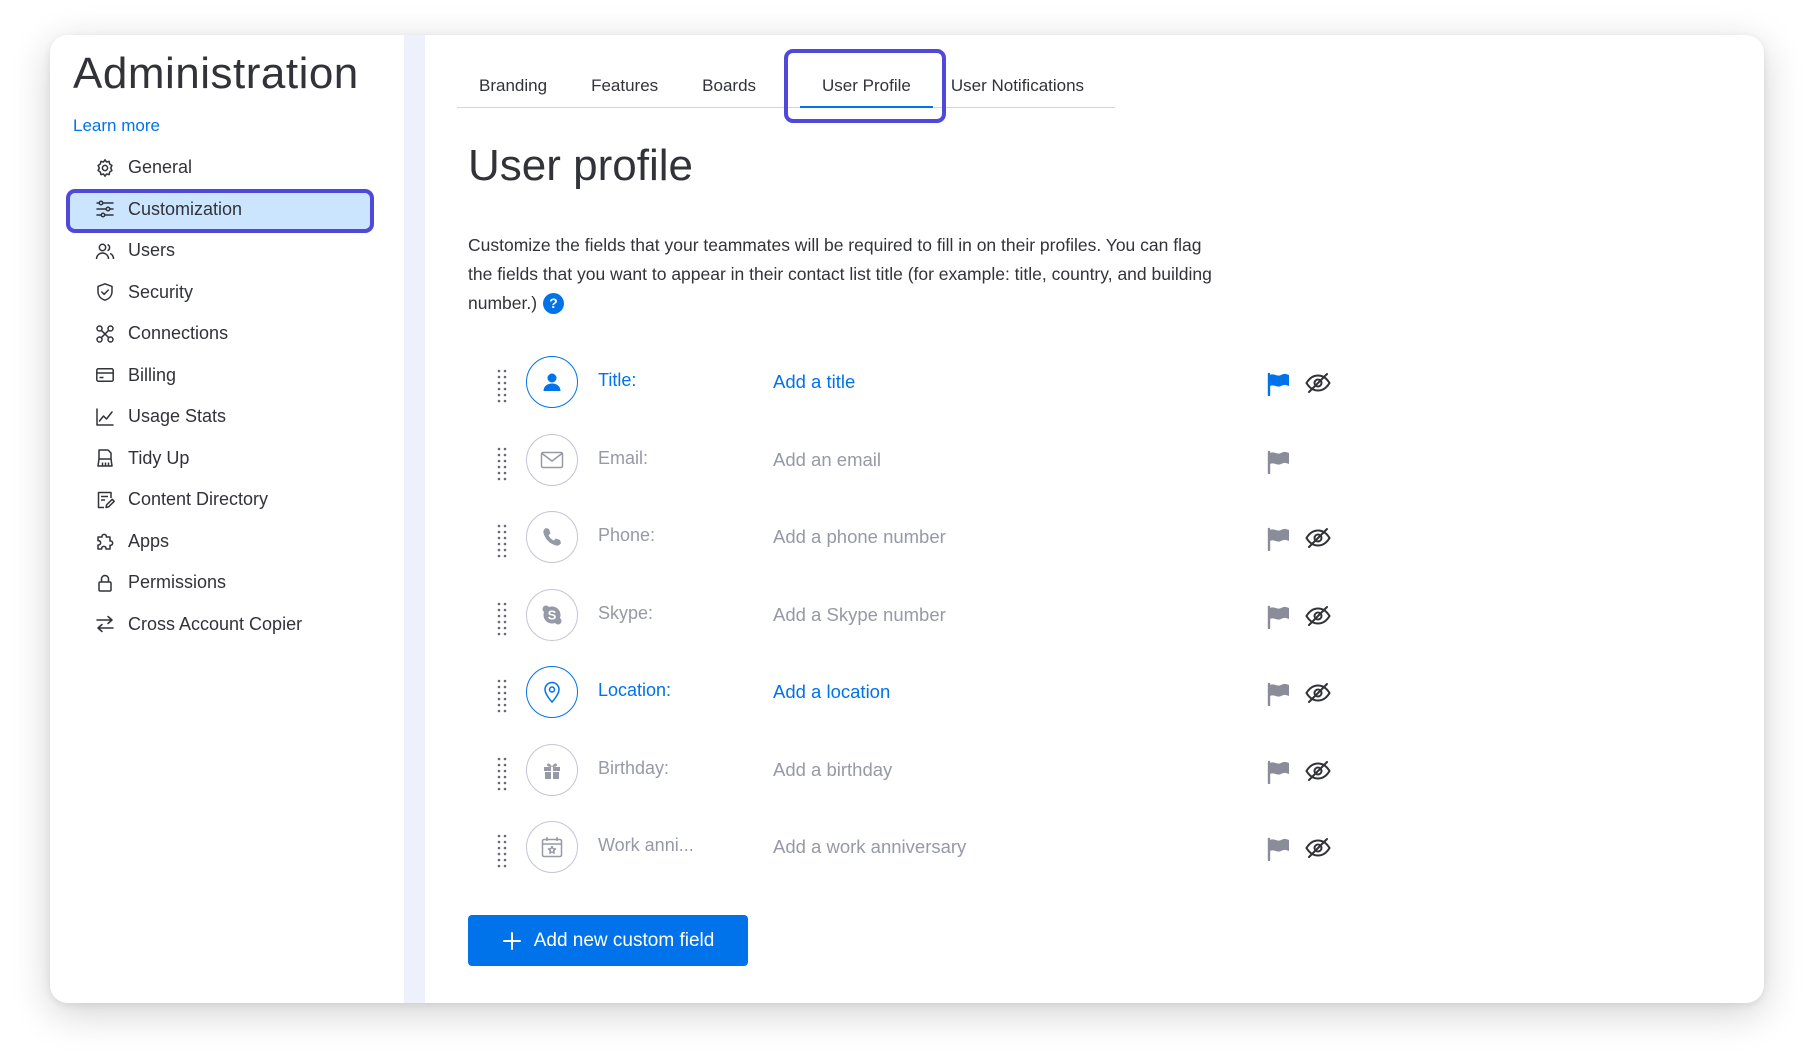 Image resolution: width=1814 pixels, height=1059 pixels. Describe the element at coordinates (116, 126) in the screenshot. I see `learn-more-link: Learn more` at that location.